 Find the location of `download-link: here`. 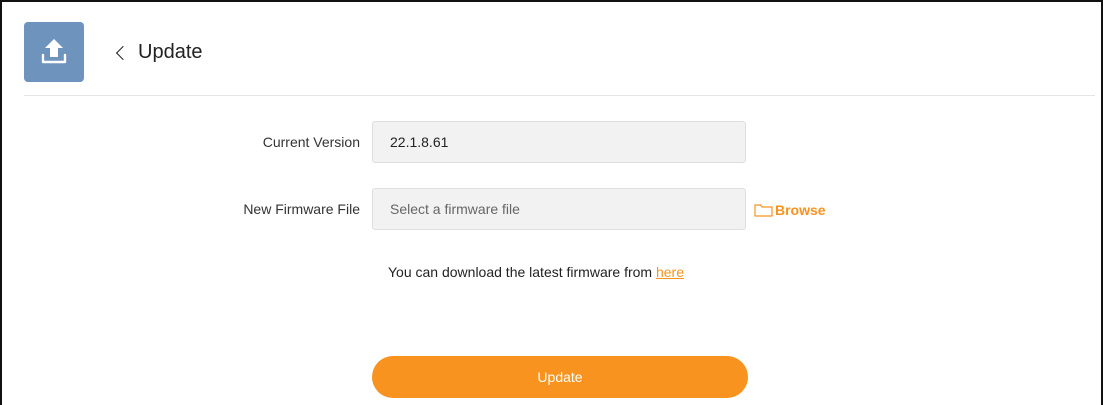

download-link: here is located at coordinates (670, 272).